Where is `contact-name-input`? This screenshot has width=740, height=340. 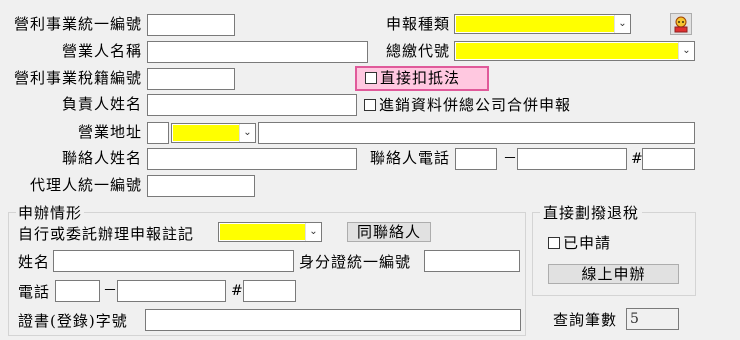 contact-name-input is located at coordinates (252, 159).